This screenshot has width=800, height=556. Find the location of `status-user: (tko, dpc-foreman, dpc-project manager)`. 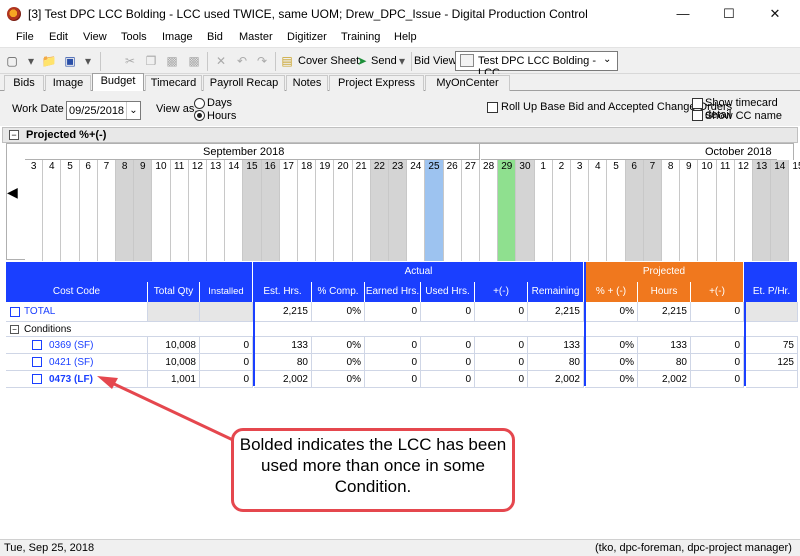

status-user: (tko, dpc-foreman, dpc-project manager) is located at coordinates (693, 548).